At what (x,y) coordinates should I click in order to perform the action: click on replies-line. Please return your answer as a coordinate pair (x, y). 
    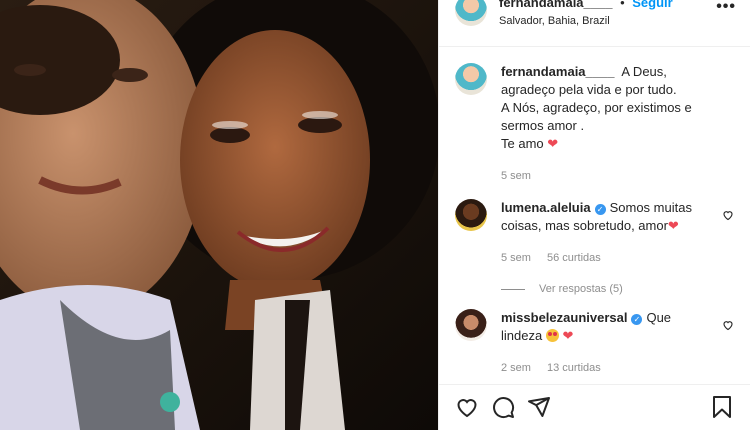
    Looking at the image, I should click on (513, 289).